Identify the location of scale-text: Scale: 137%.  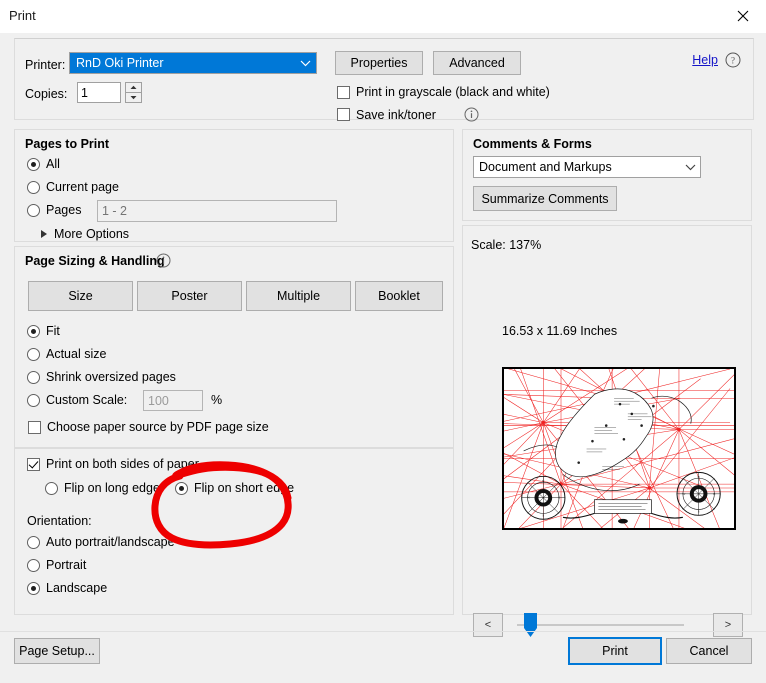
(506, 245).